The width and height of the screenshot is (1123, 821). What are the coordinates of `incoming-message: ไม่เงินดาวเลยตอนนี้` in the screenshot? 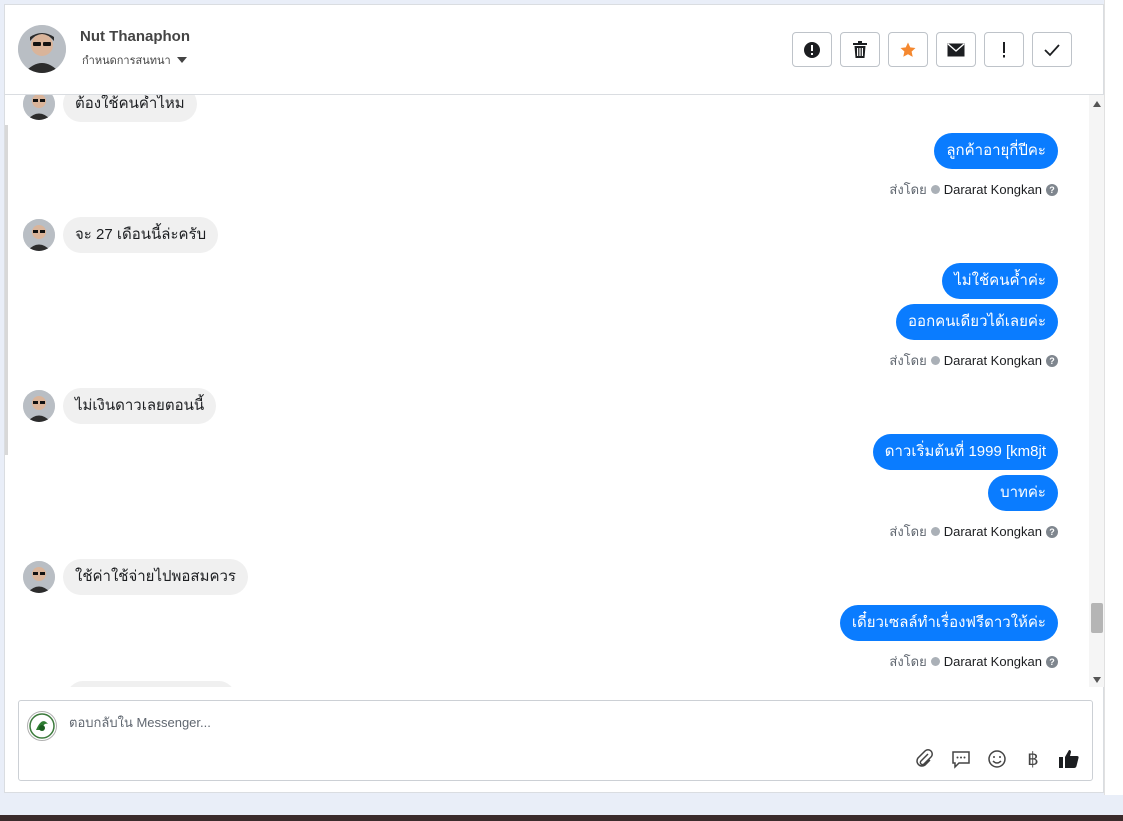 It's located at (140, 406).